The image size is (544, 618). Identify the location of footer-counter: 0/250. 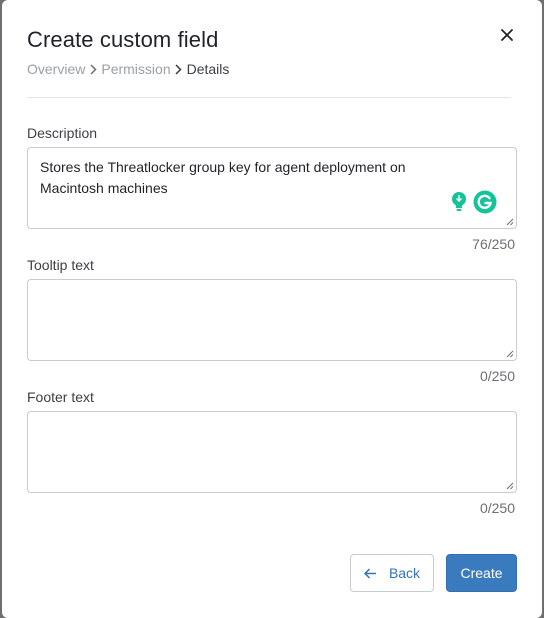
(497, 508).